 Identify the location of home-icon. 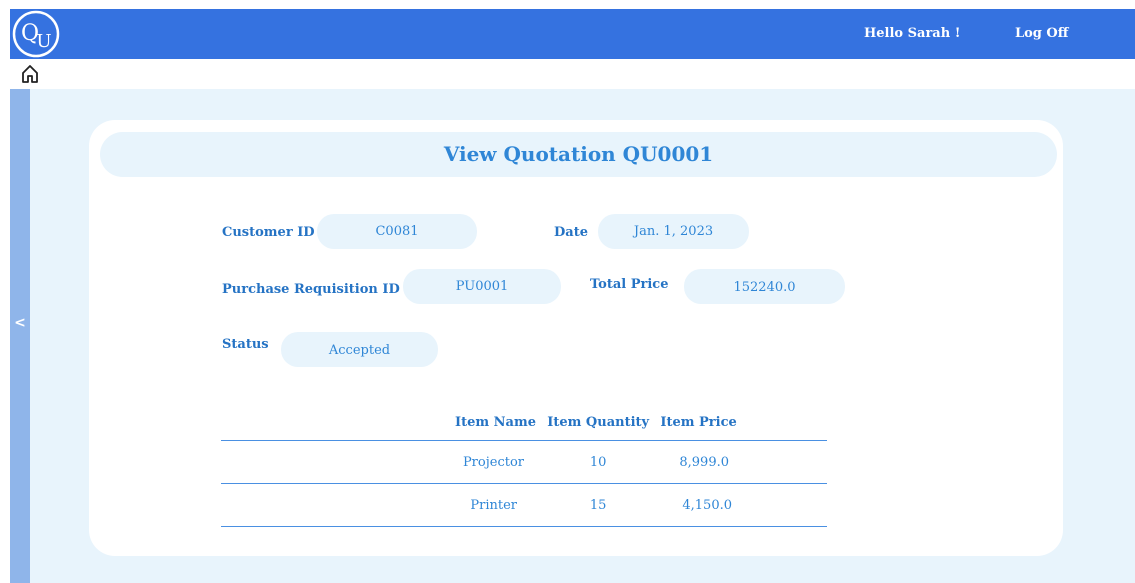
(30, 74).